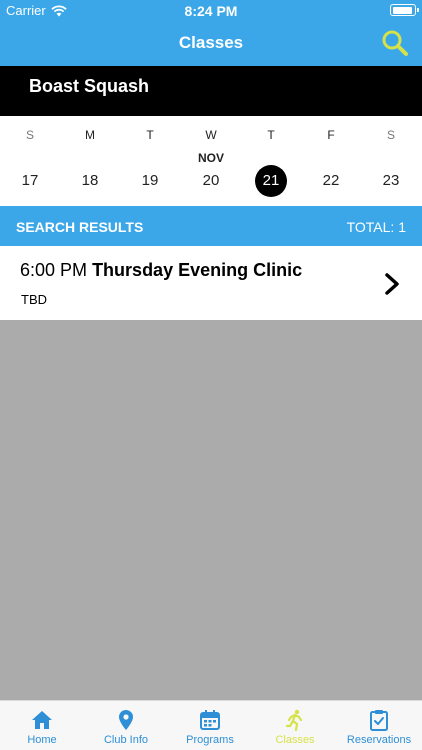 This screenshot has height=750, width=422. I want to click on club-name: Boast Squash, so click(89, 86).